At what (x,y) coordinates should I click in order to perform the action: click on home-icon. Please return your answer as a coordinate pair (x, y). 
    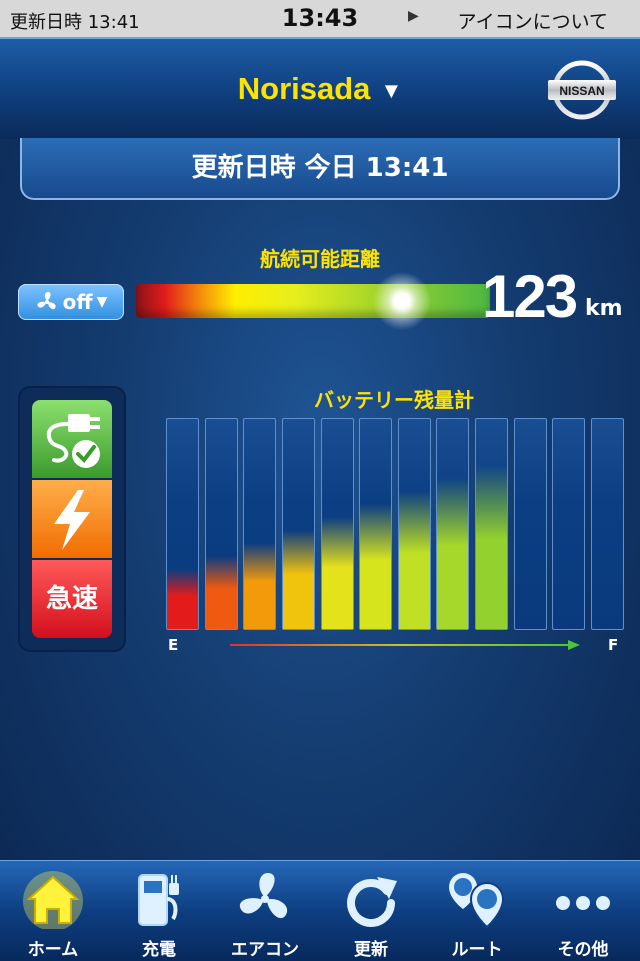
    Looking at the image, I should click on (53, 900).